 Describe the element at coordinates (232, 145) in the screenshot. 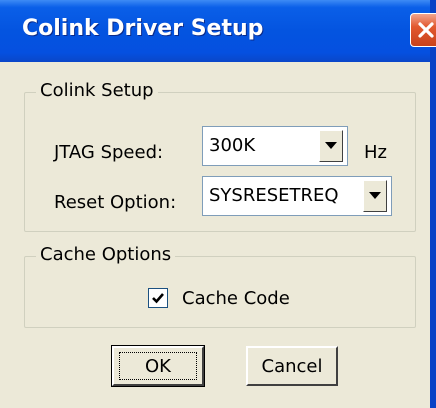

I see `jtag-speed-value: 300K` at that location.